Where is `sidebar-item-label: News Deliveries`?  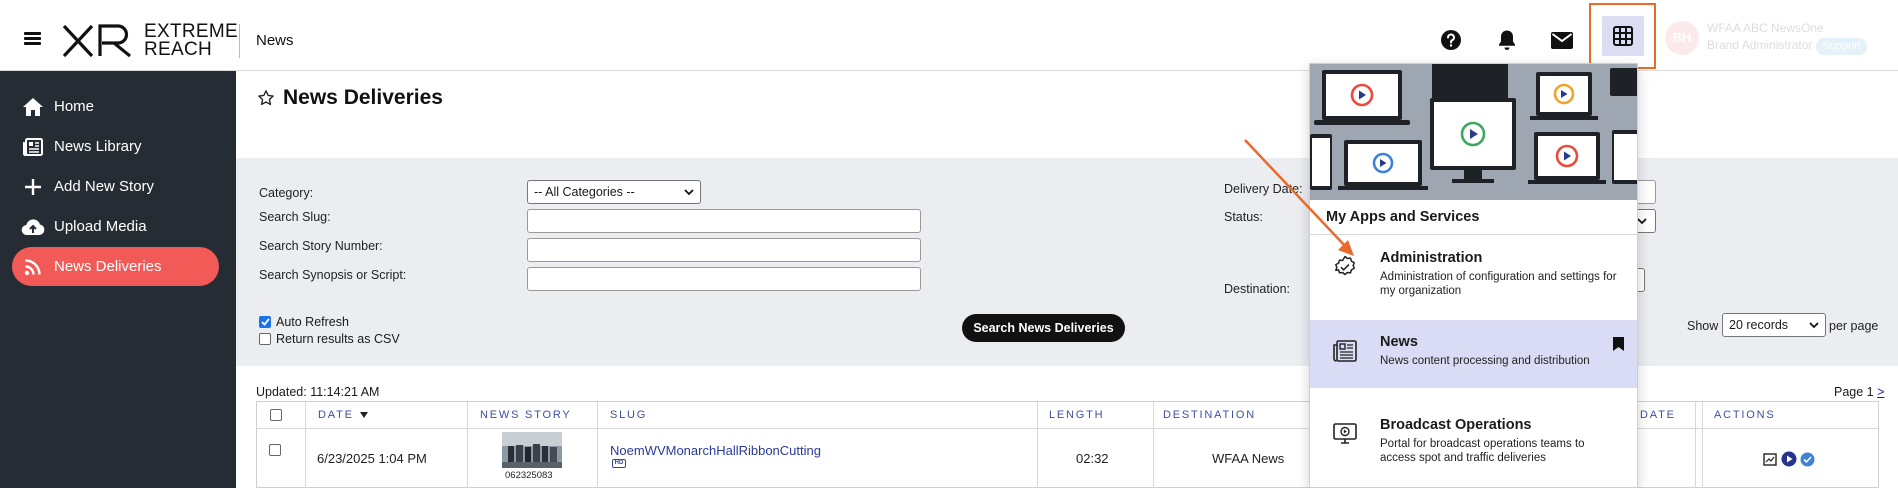
sidebar-item-label: News Deliveries is located at coordinates (108, 266).